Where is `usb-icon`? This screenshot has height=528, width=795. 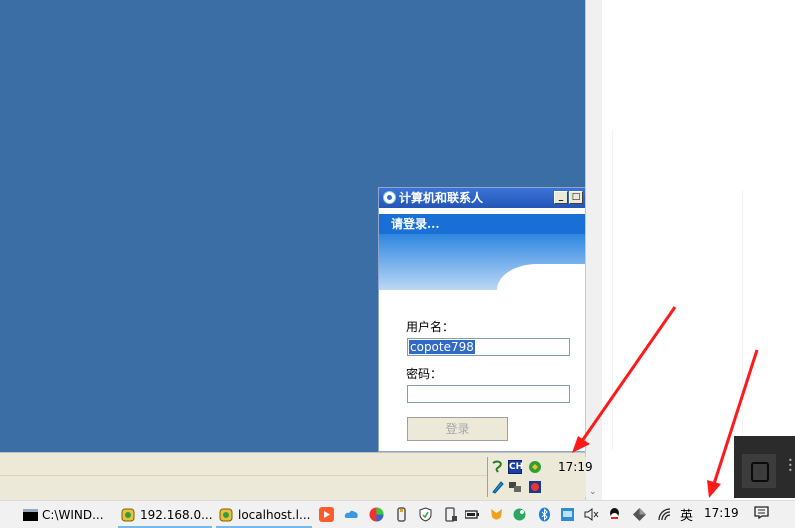 usb-icon is located at coordinates (401, 514).